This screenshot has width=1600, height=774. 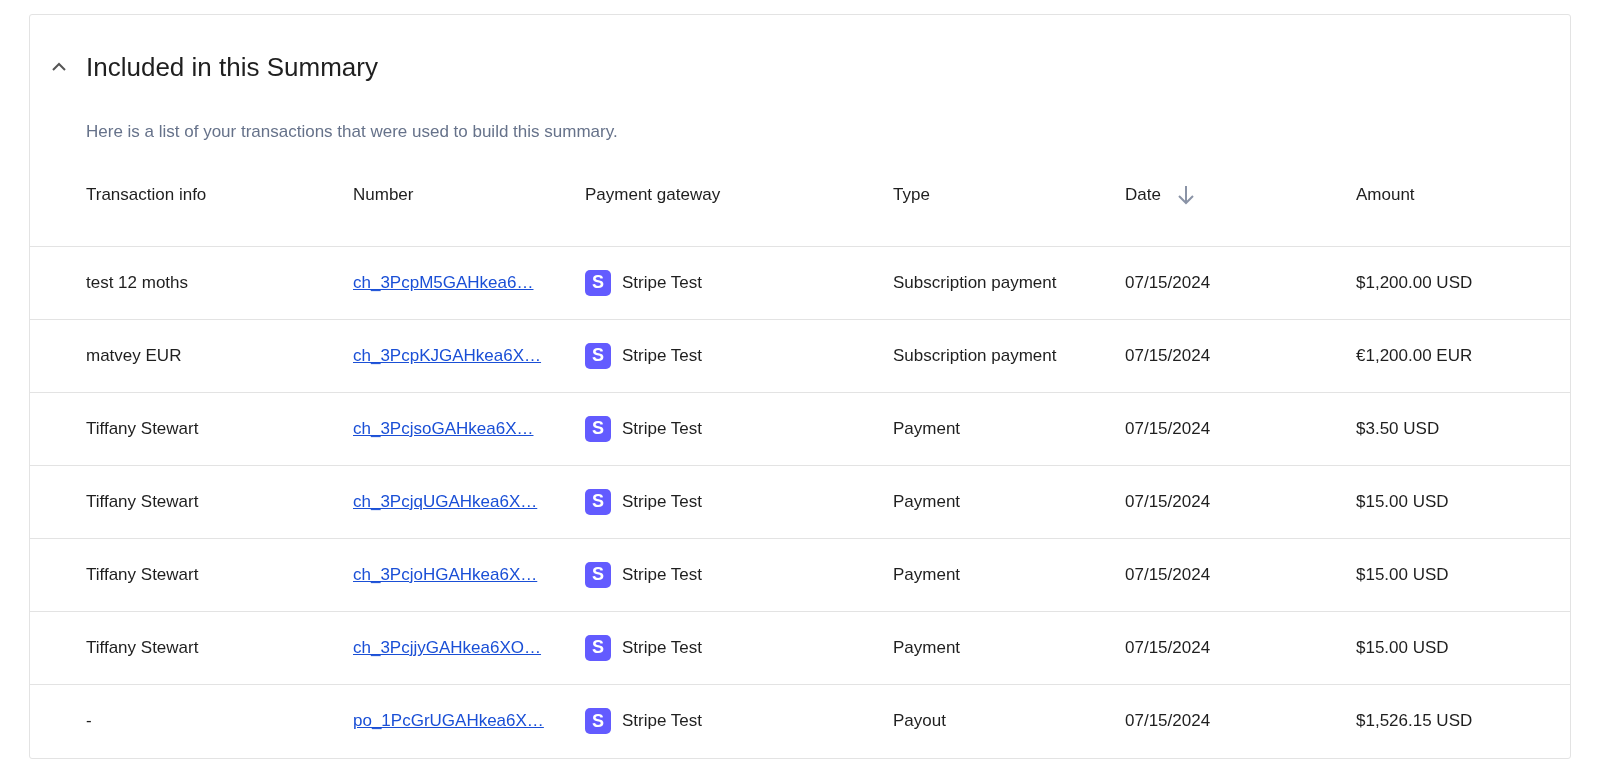 What do you see at coordinates (919, 721) in the screenshot?
I see `table-cell: Payout` at bounding box center [919, 721].